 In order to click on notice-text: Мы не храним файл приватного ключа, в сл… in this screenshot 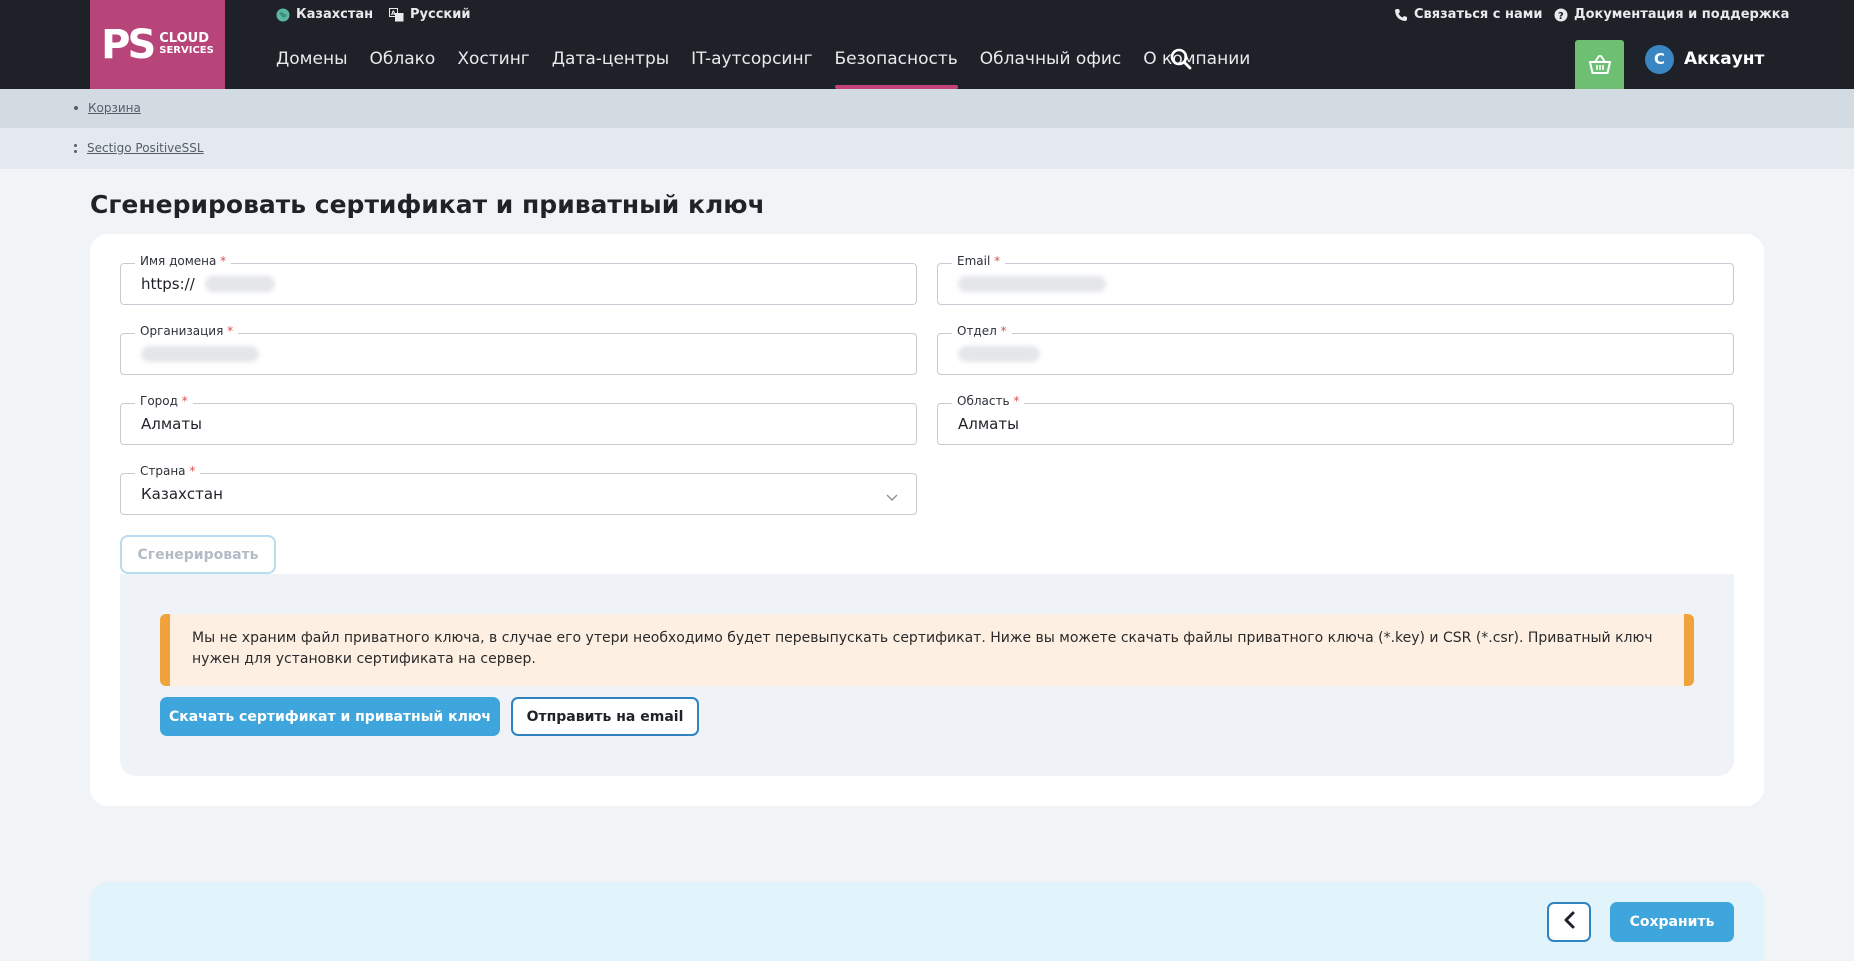, I will do `click(922, 648)`.